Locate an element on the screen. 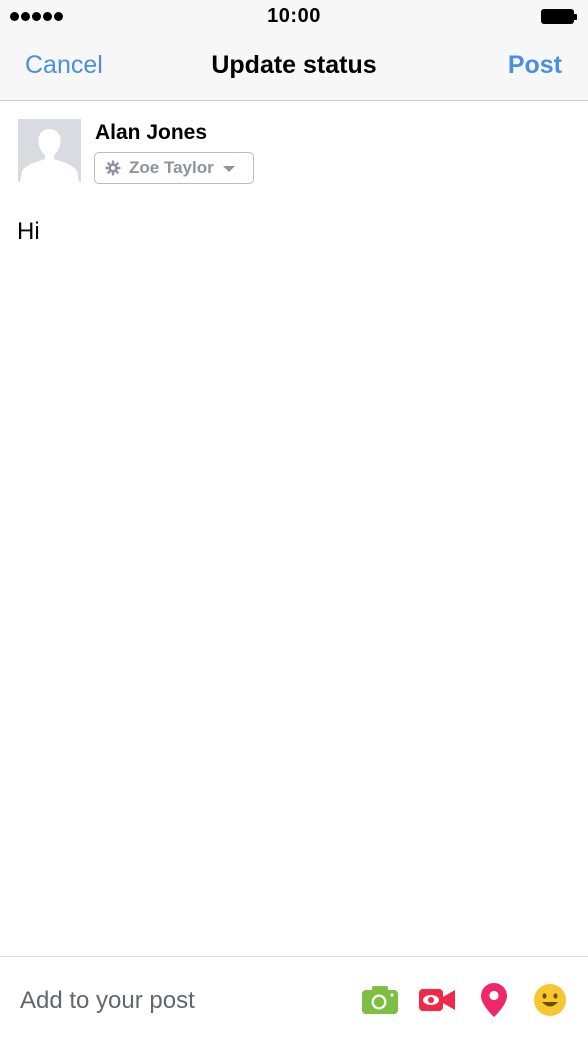 The height and width of the screenshot is (1045, 588). add-photo-button is located at coordinates (380, 1000).